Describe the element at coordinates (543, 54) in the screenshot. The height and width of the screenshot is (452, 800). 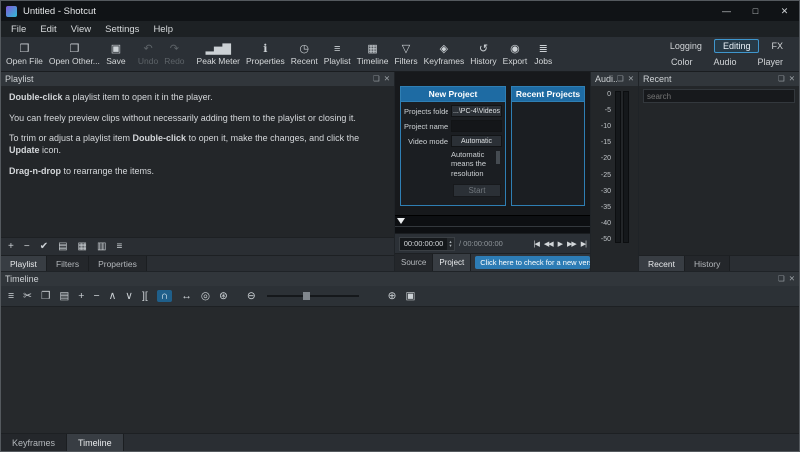
I see `jobs-button: ≣ Jobs` at that location.